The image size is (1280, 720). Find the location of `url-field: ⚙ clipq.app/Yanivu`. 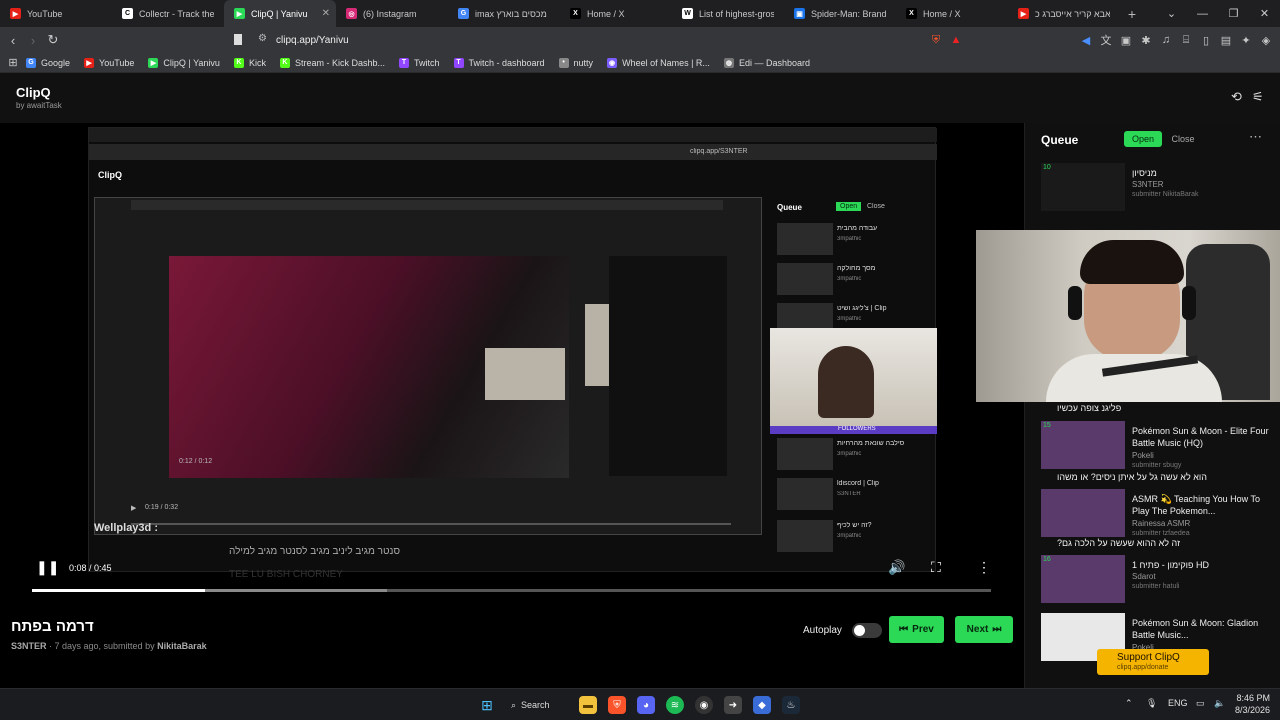

url-field: ⚙ clipq.app/Yanivu is located at coordinates (576, 40).